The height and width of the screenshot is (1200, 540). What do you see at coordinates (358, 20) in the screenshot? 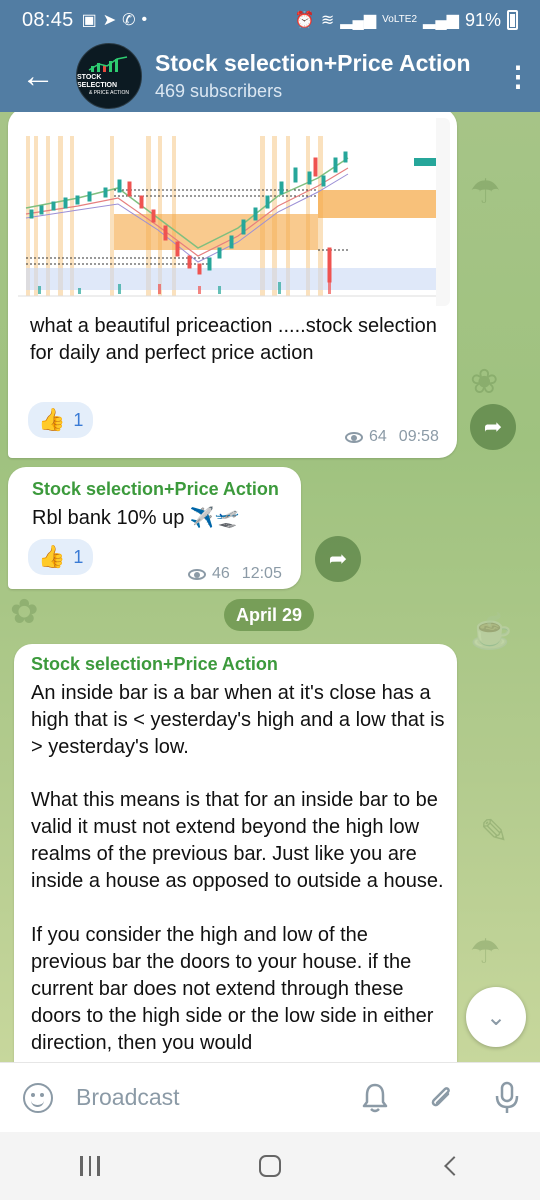
I see `signal-icon: ▂▄▆` at bounding box center [358, 20].